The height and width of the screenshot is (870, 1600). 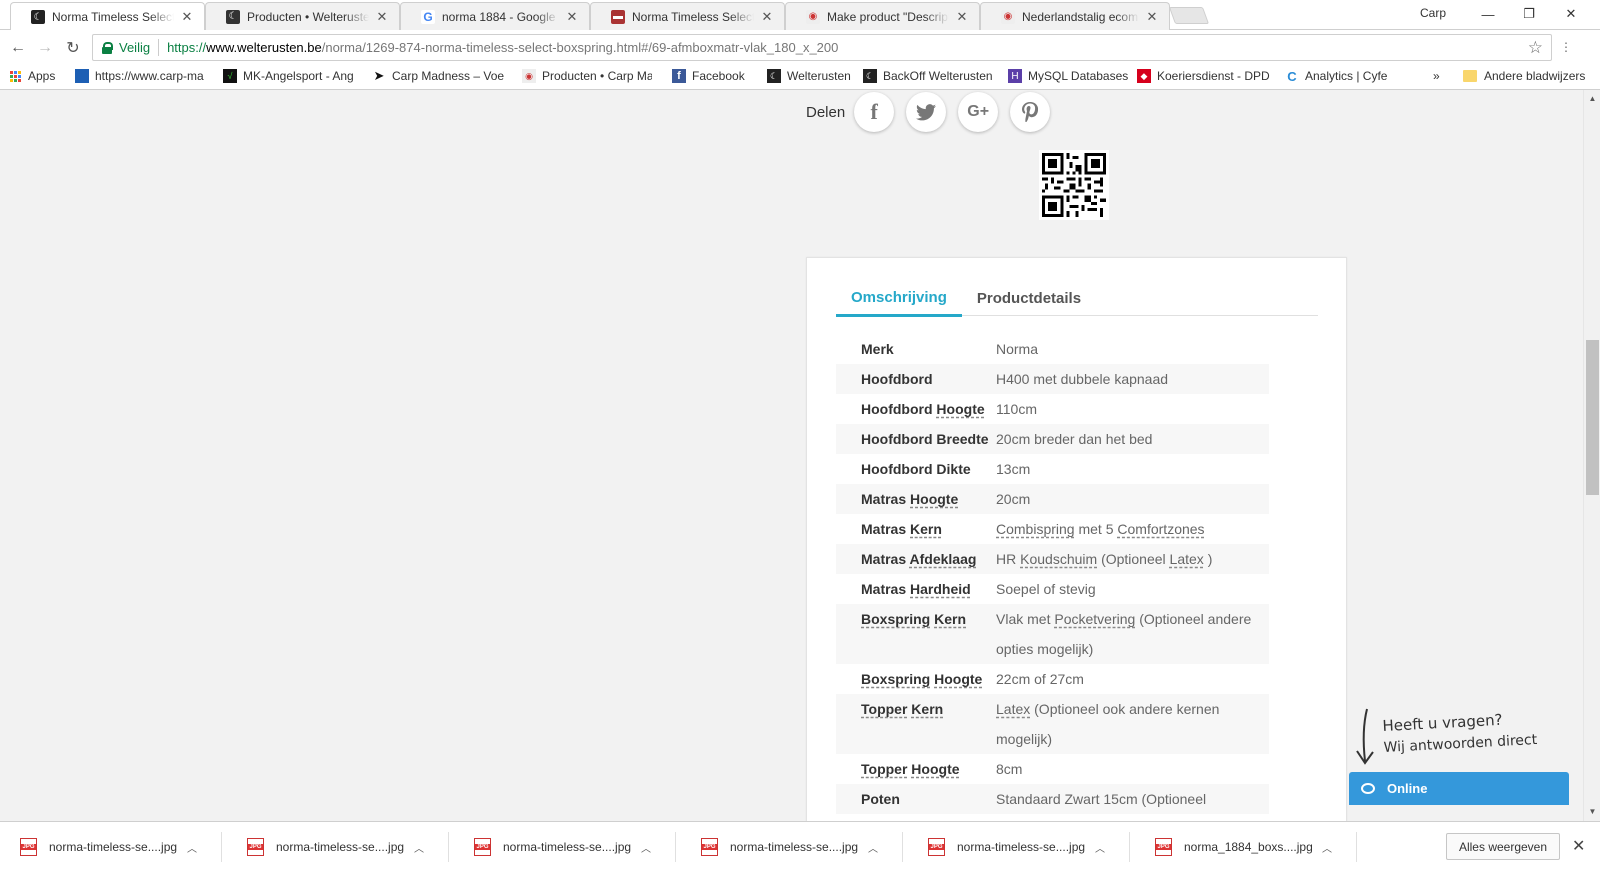 What do you see at coordinates (874, 112) in the screenshot?
I see `facebook-share-icon: f` at bounding box center [874, 112].